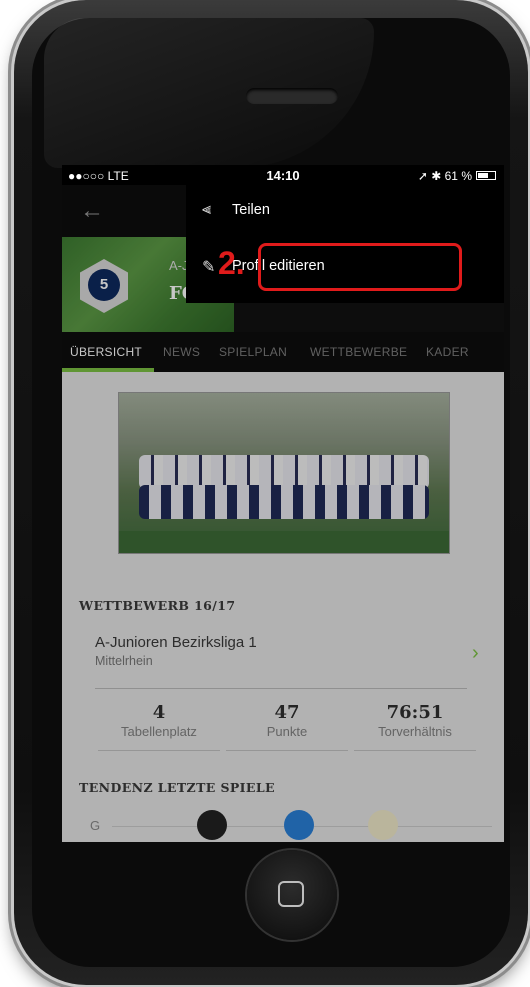 The image size is (530, 987). I want to click on crest-emblem: 5, so click(104, 285).